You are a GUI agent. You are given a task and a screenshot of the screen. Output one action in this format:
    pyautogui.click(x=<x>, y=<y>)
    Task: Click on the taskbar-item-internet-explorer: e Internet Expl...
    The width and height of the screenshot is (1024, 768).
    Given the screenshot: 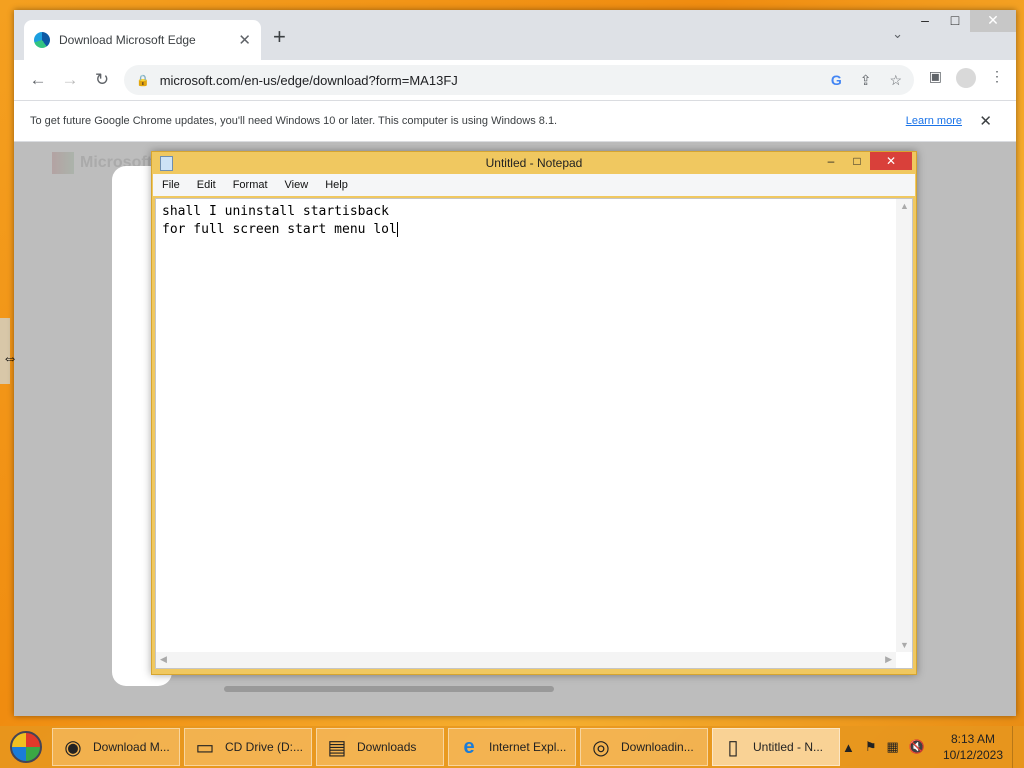 What is the action you would take?
    pyautogui.click(x=512, y=747)
    